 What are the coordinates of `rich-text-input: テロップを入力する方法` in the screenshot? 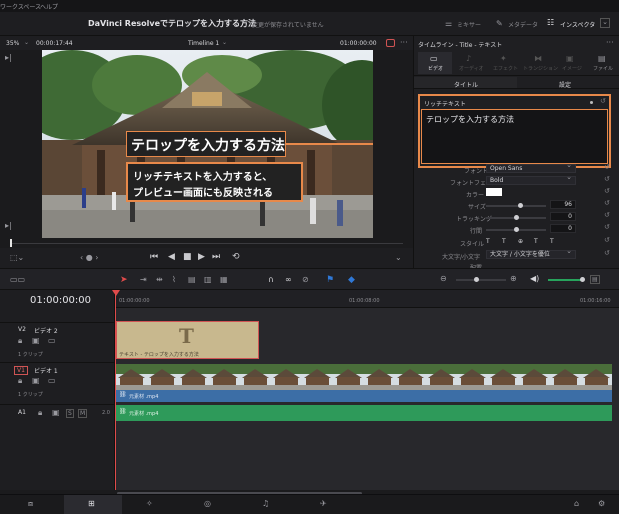 It's located at (514, 136).